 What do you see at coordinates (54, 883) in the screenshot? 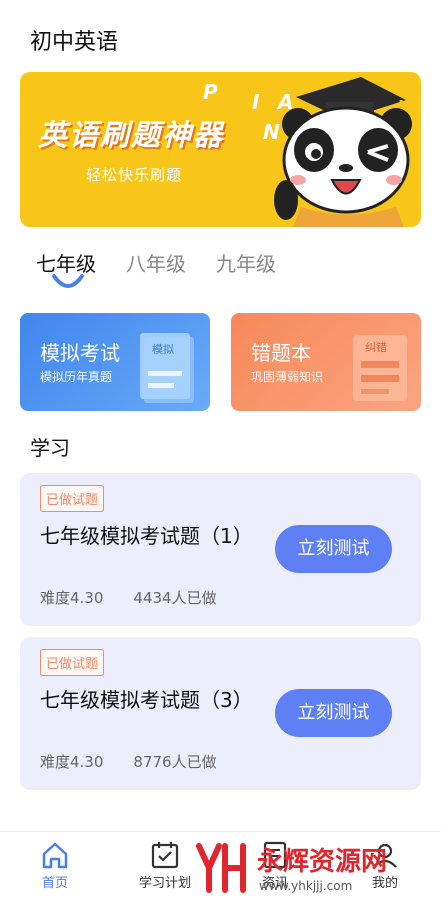
I see `nav-home-label: 首页` at bounding box center [54, 883].